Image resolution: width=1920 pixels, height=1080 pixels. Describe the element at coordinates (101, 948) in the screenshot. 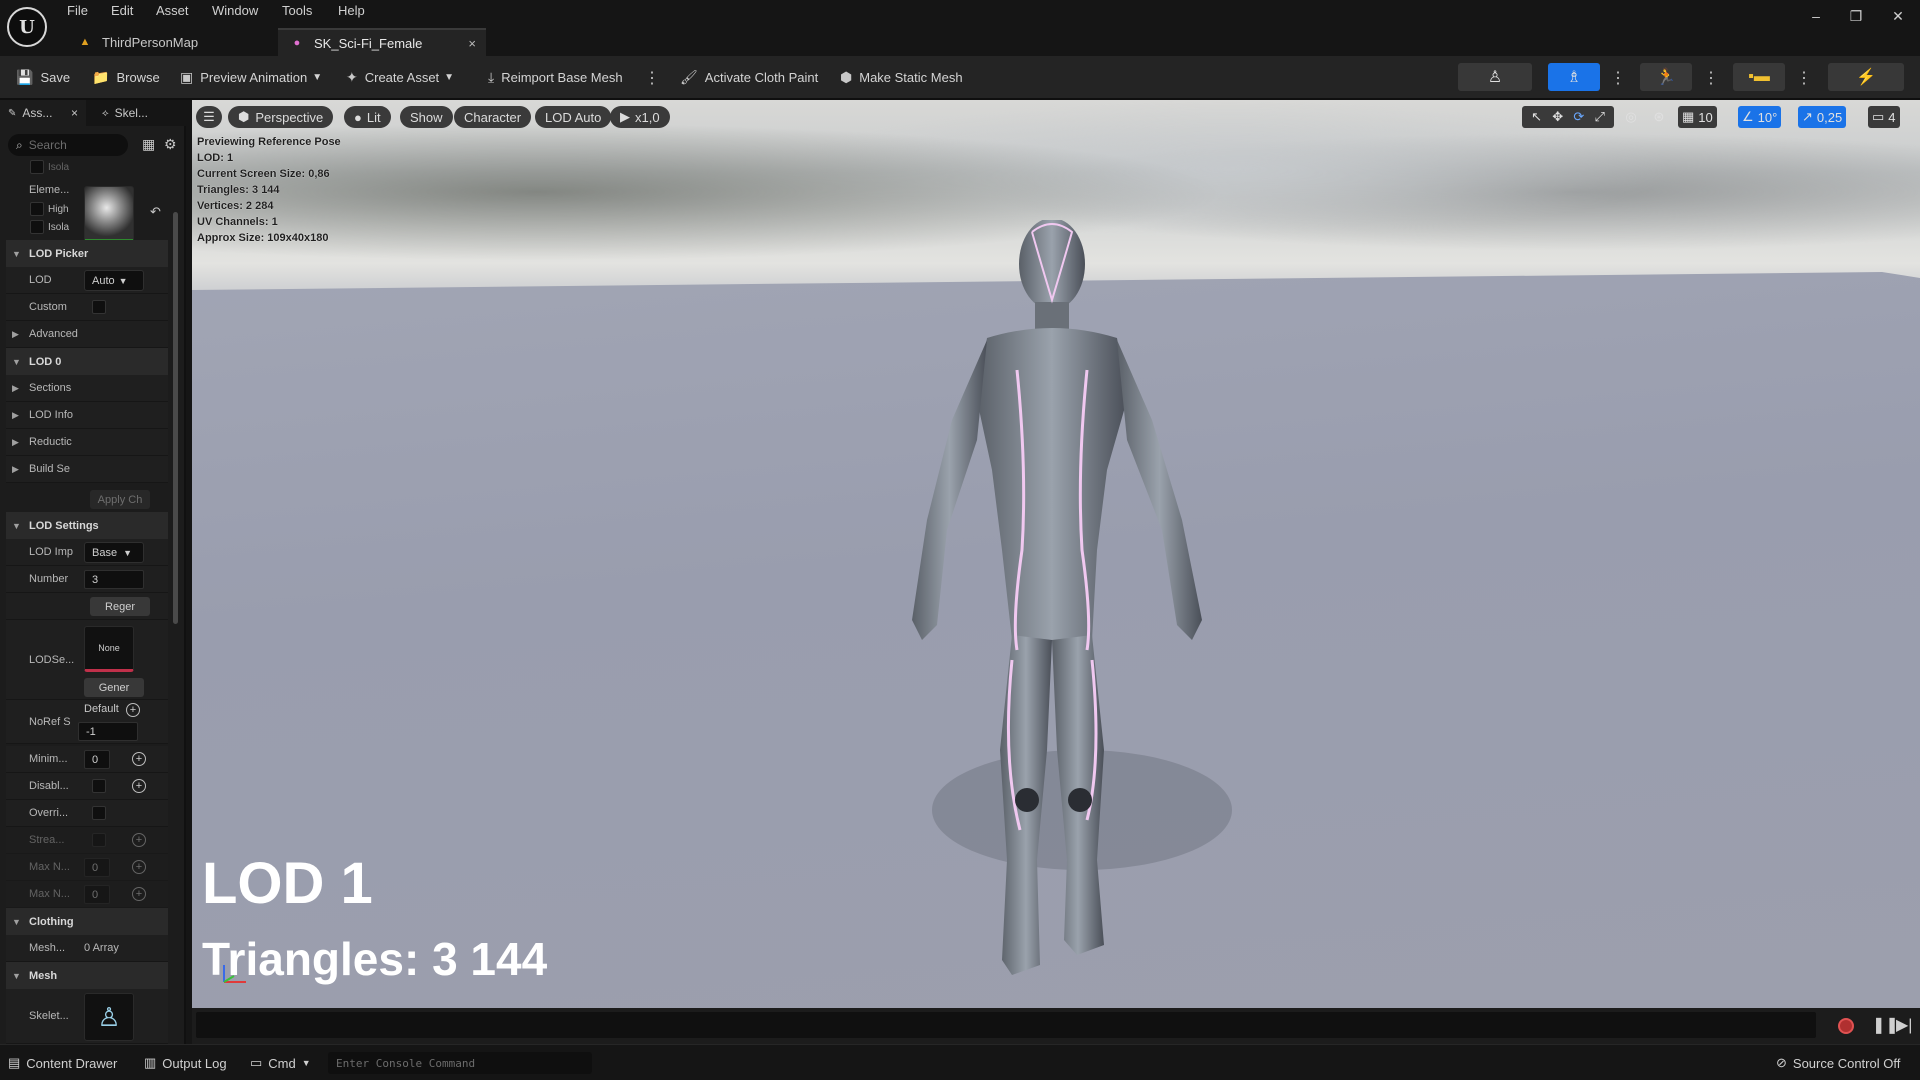

I see `mesh-clothing-value: 0 Array` at that location.